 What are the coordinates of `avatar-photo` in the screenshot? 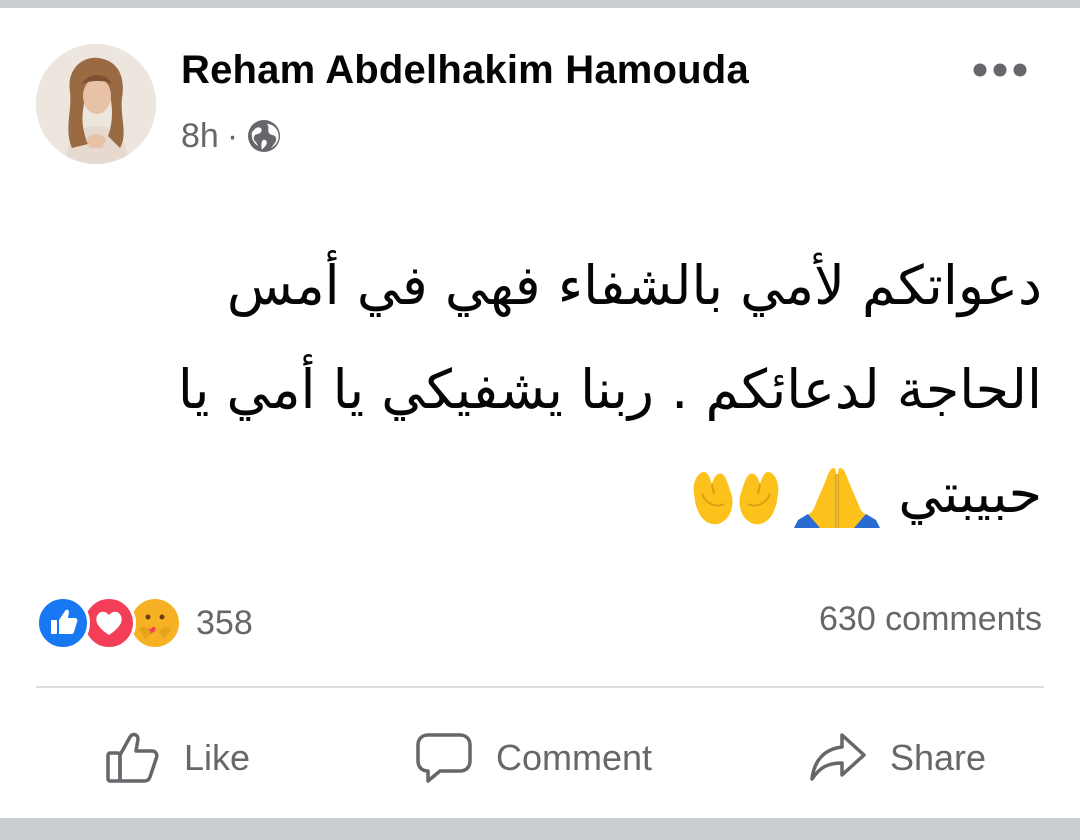 It's located at (96, 104).